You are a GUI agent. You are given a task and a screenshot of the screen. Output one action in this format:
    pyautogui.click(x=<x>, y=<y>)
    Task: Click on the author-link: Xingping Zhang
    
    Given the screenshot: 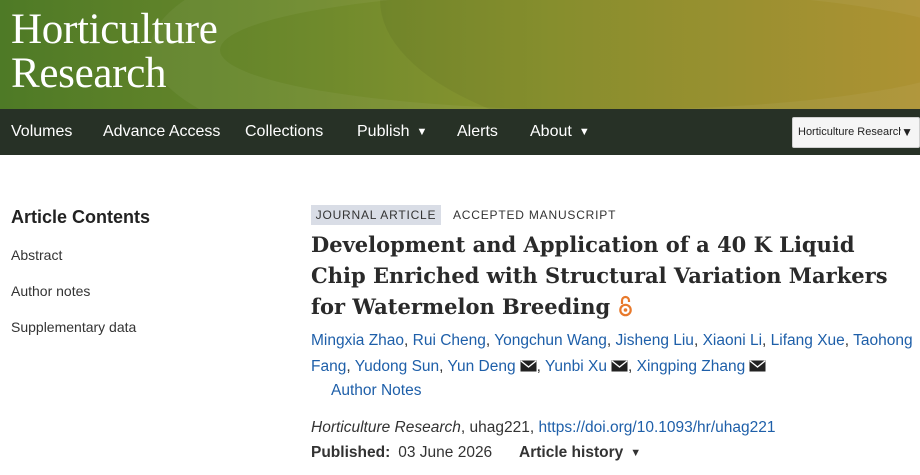 What is the action you would take?
    pyautogui.click(x=691, y=366)
    